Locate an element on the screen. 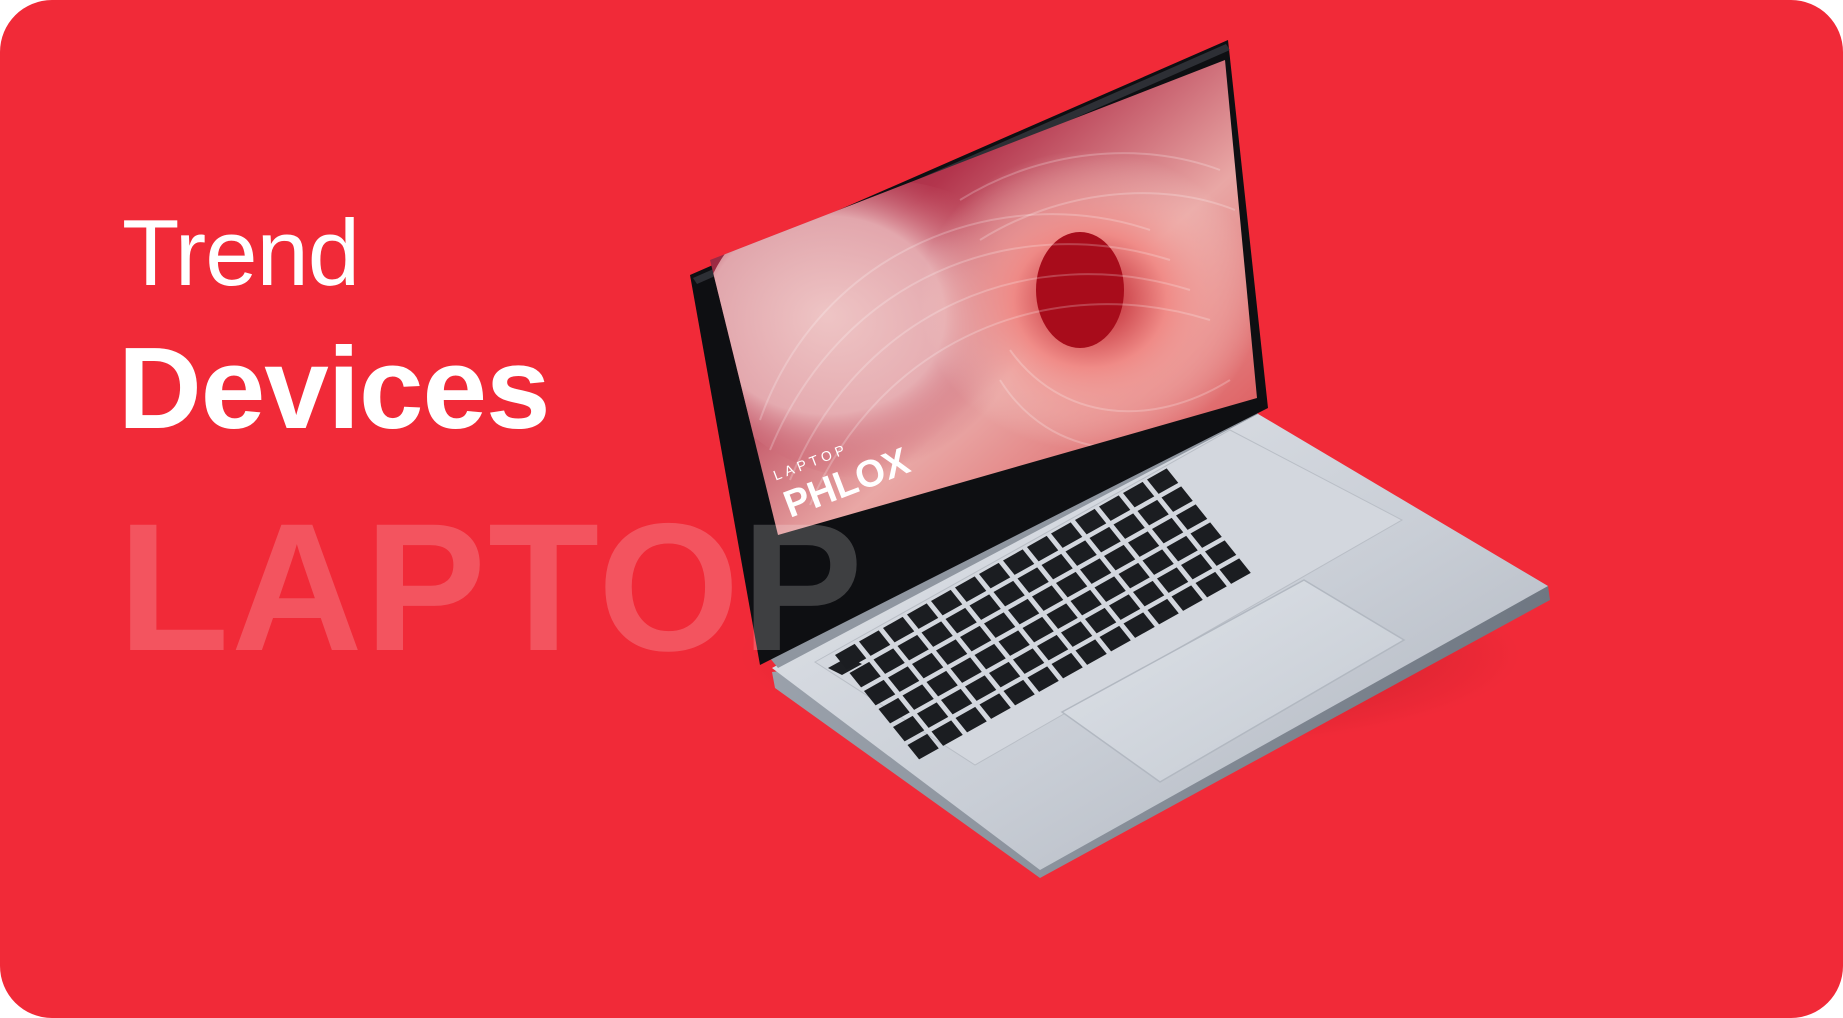 The height and width of the screenshot is (1018, 1843). hero-eyebrow: Trend is located at coordinates (241, 252).